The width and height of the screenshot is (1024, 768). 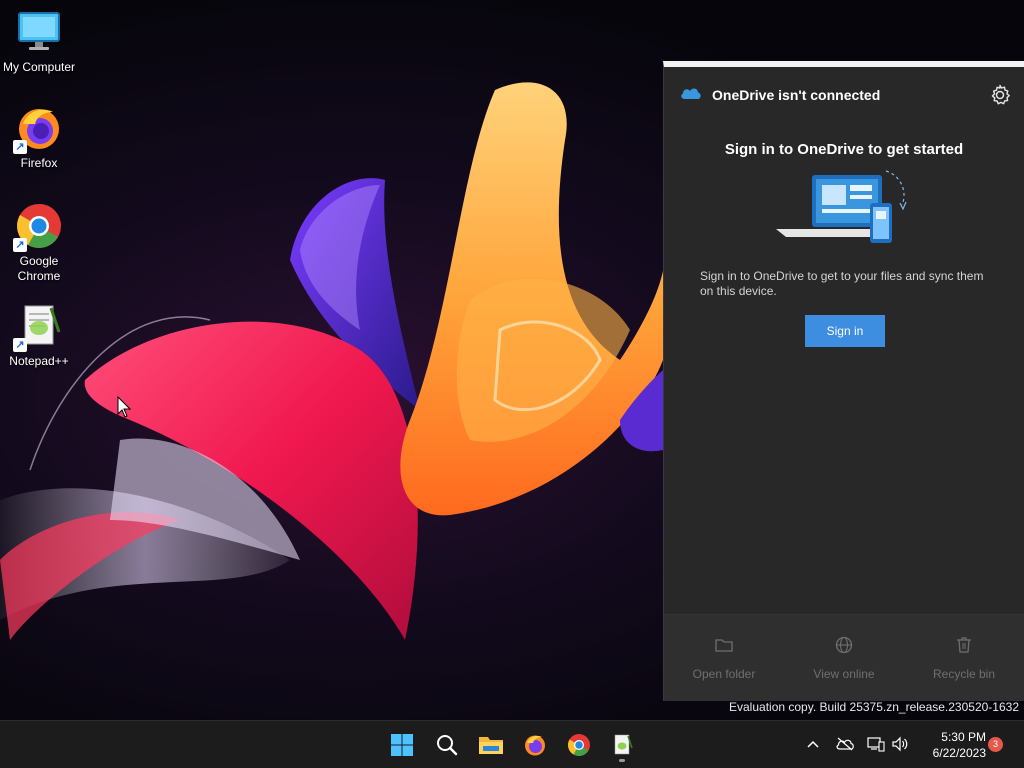 What do you see at coordinates (953, 745) in the screenshot?
I see `taskbar-clock: 5:30 PM 6/22/2023` at bounding box center [953, 745].